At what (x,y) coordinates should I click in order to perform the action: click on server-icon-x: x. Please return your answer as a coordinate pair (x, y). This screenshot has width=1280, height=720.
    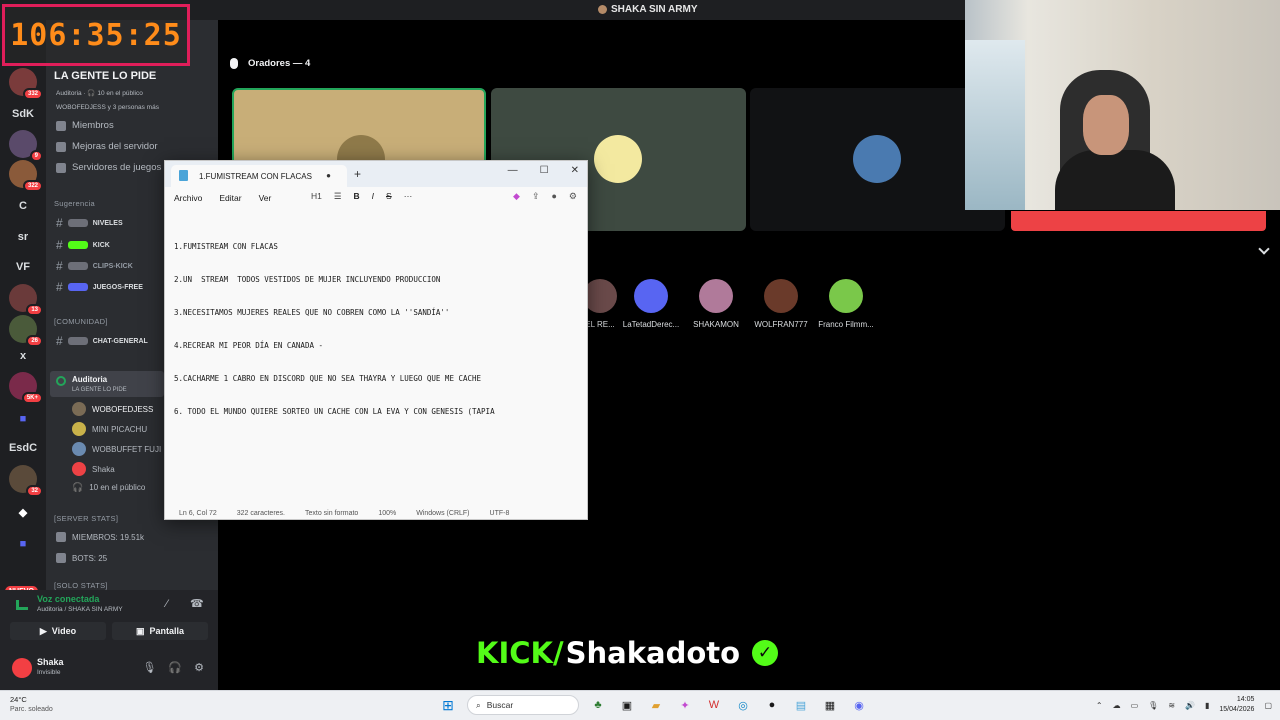
    Looking at the image, I should click on (23, 356).